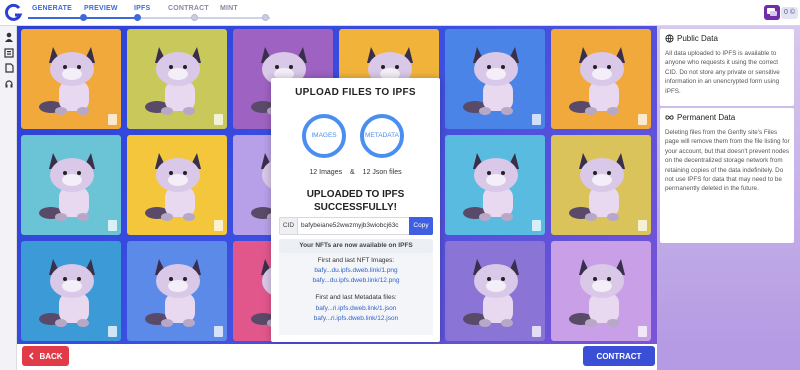 This screenshot has width=800, height=370. I want to click on step-preview: PREVIEW, so click(101, 8).